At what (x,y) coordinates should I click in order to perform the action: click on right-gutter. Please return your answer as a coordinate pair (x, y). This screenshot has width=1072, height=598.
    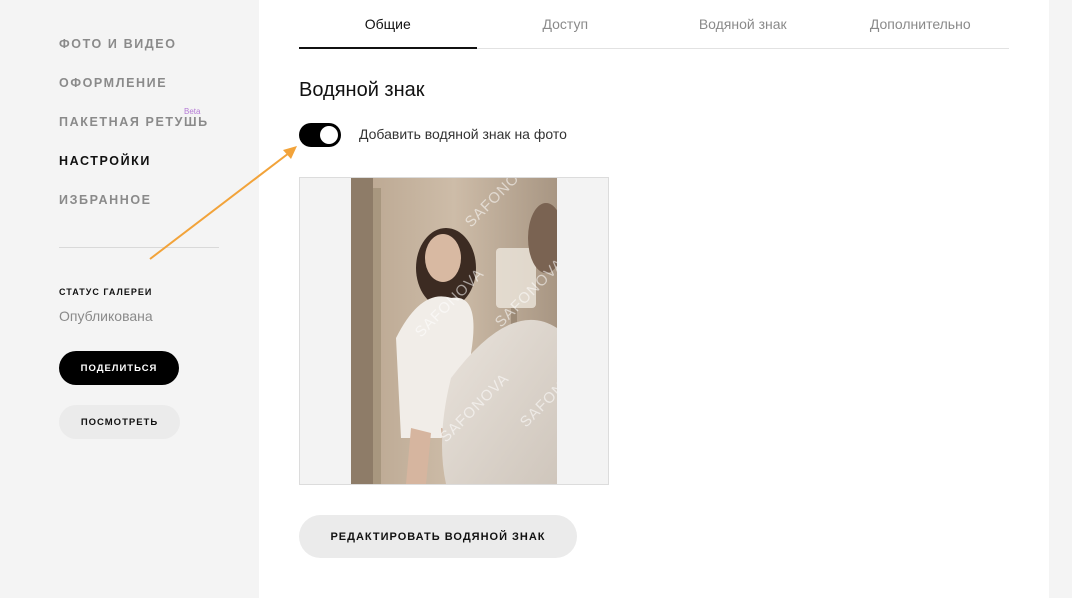
    Looking at the image, I should click on (1060, 299).